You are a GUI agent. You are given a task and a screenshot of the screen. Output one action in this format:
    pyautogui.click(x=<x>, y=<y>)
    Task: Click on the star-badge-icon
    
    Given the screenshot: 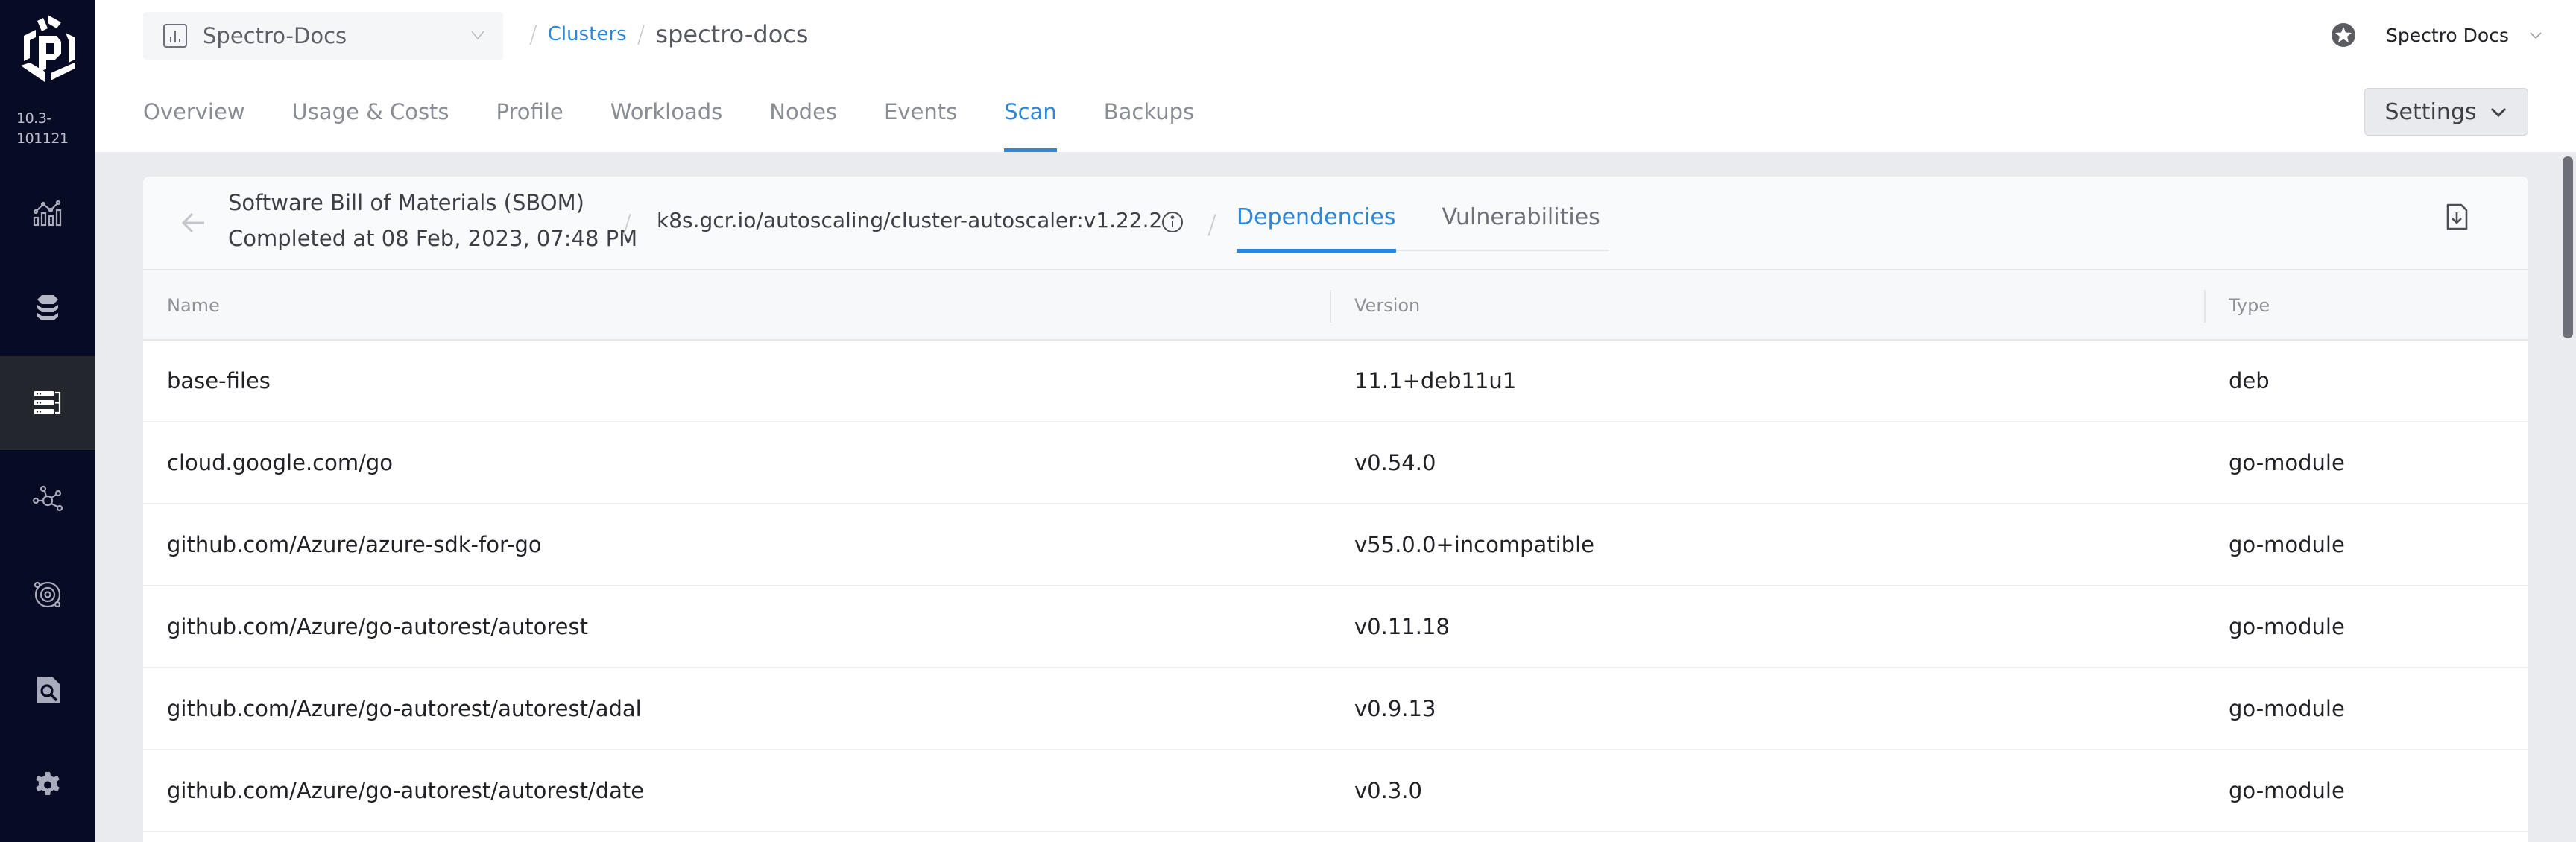 What is the action you would take?
    pyautogui.click(x=2344, y=35)
    